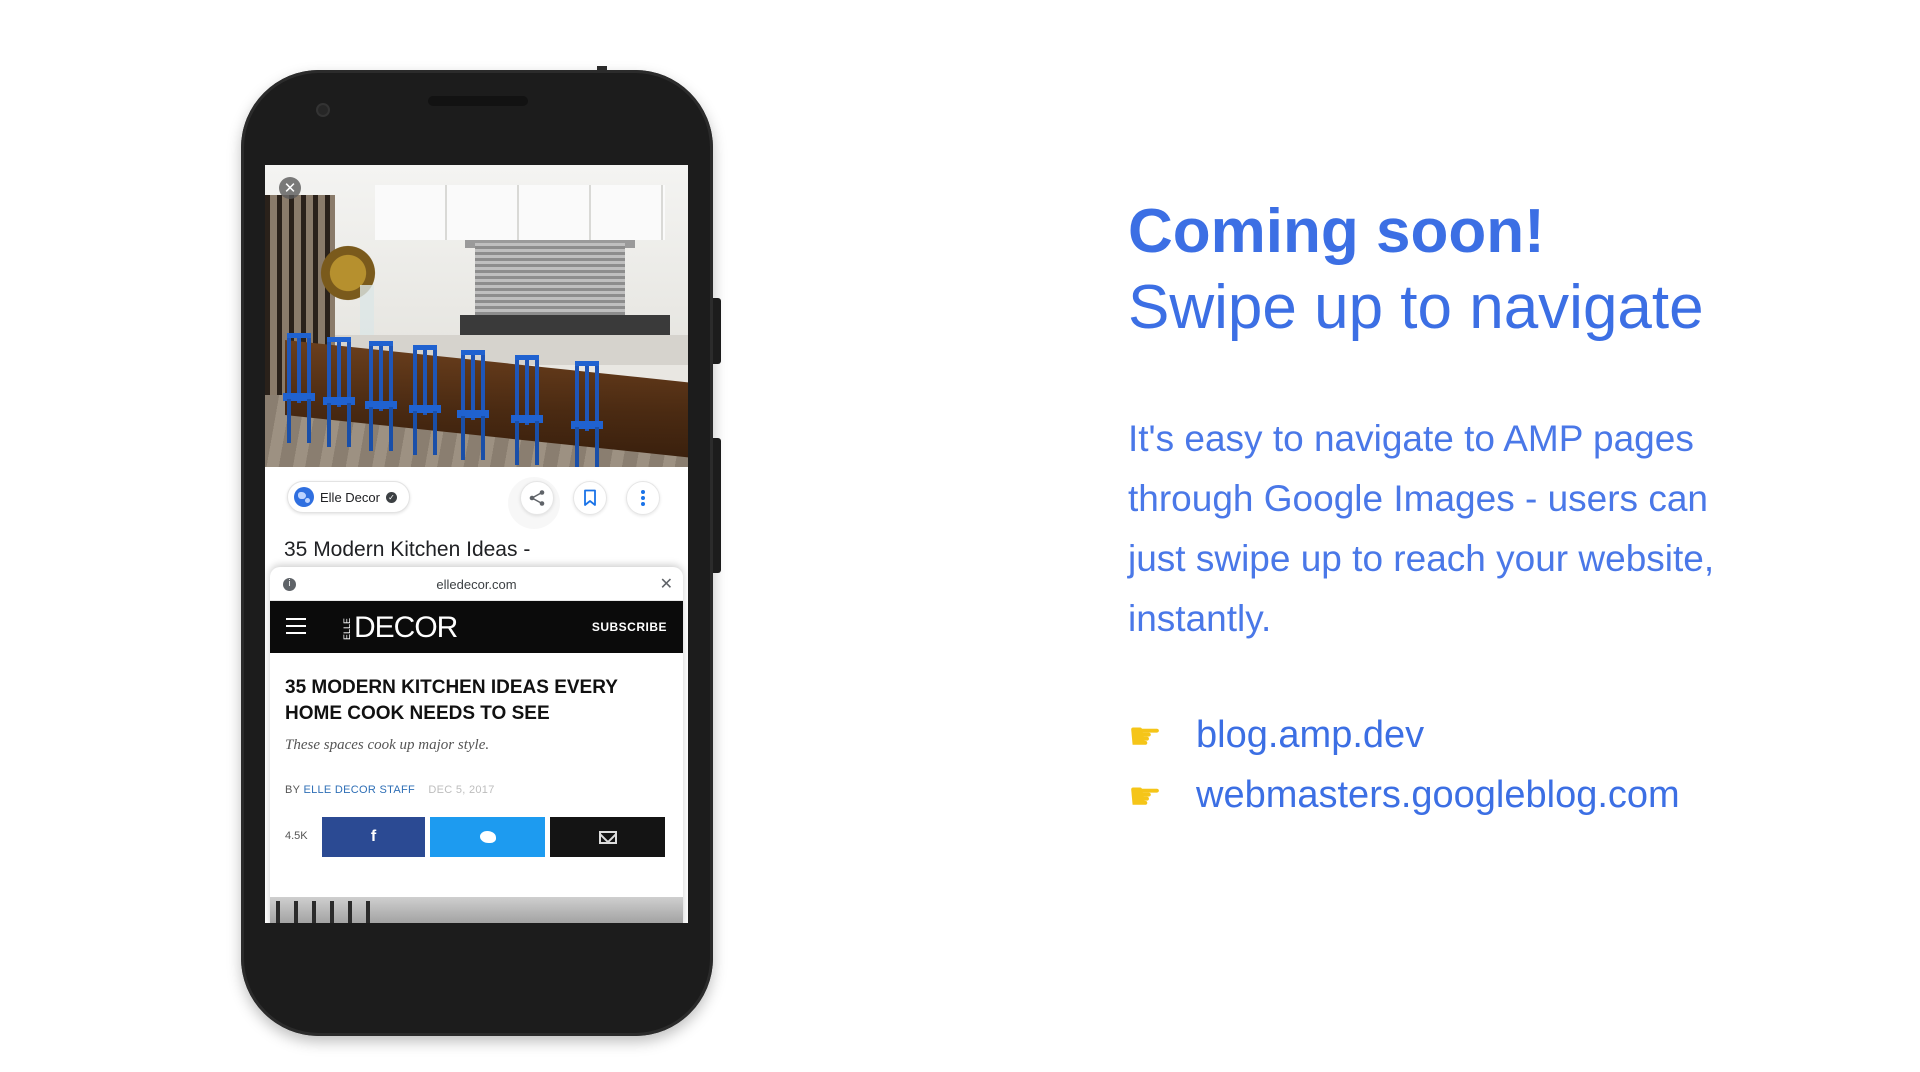 The image size is (1920, 1072). I want to click on peek-graphic, so click(326, 912).